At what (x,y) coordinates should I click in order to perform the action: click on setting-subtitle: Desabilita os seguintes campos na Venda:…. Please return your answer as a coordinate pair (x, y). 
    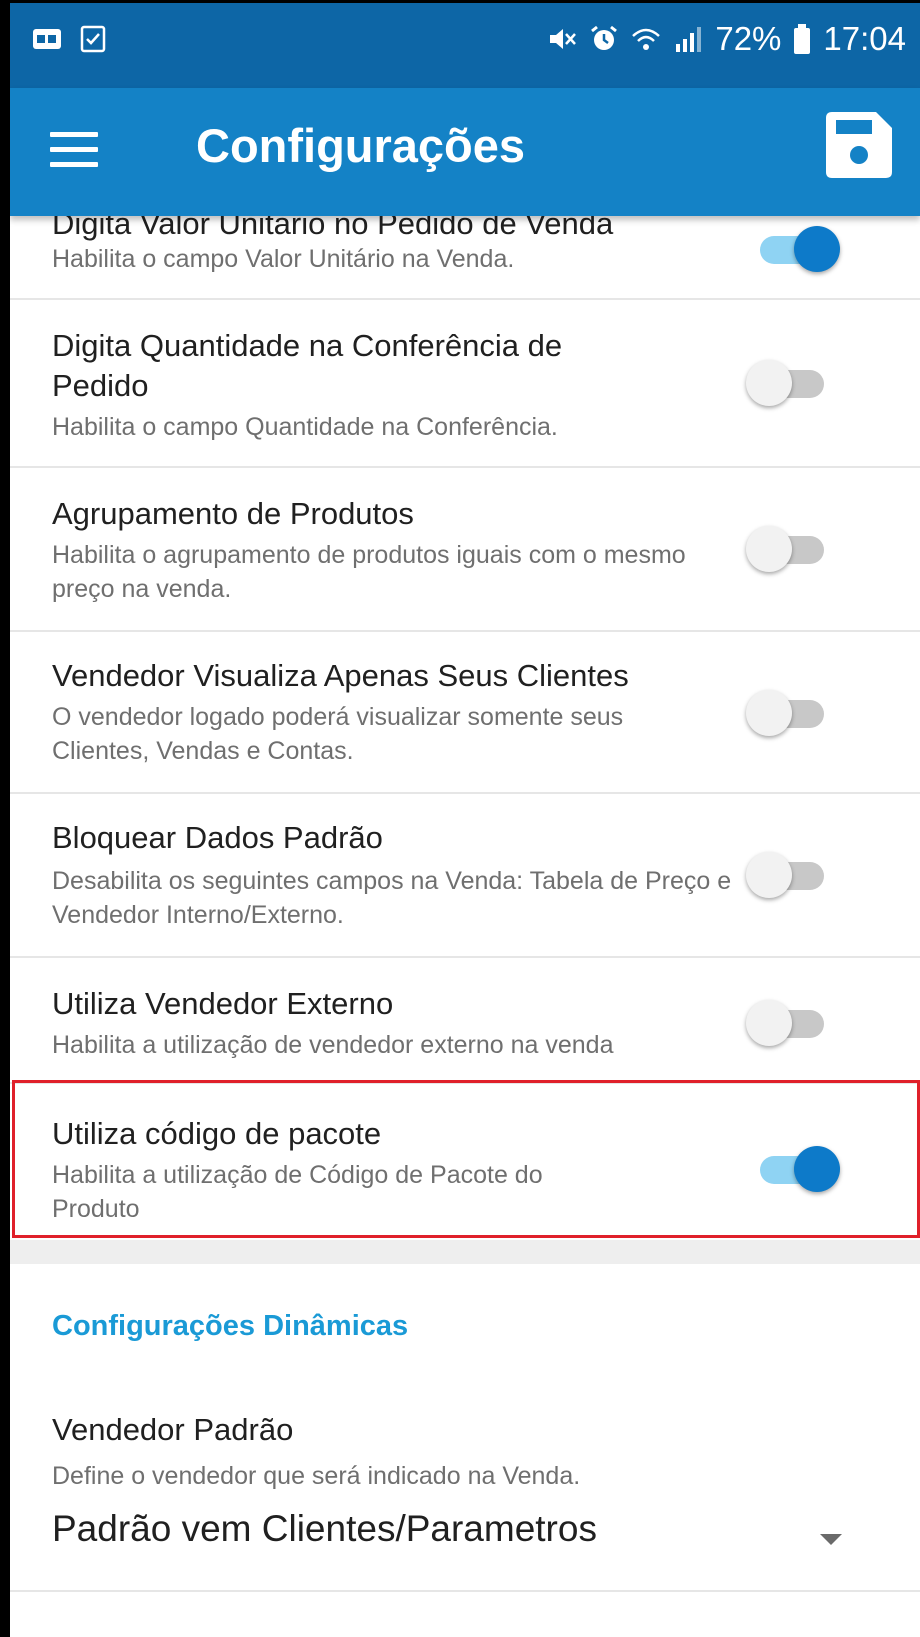
    Looking at the image, I should click on (392, 898).